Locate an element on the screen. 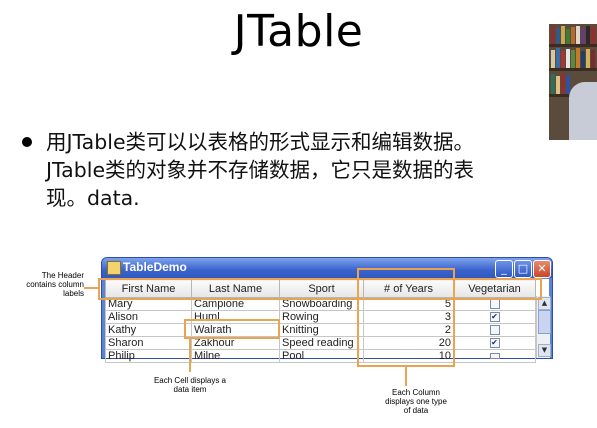  cell-last-name: Milne is located at coordinates (235, 356).